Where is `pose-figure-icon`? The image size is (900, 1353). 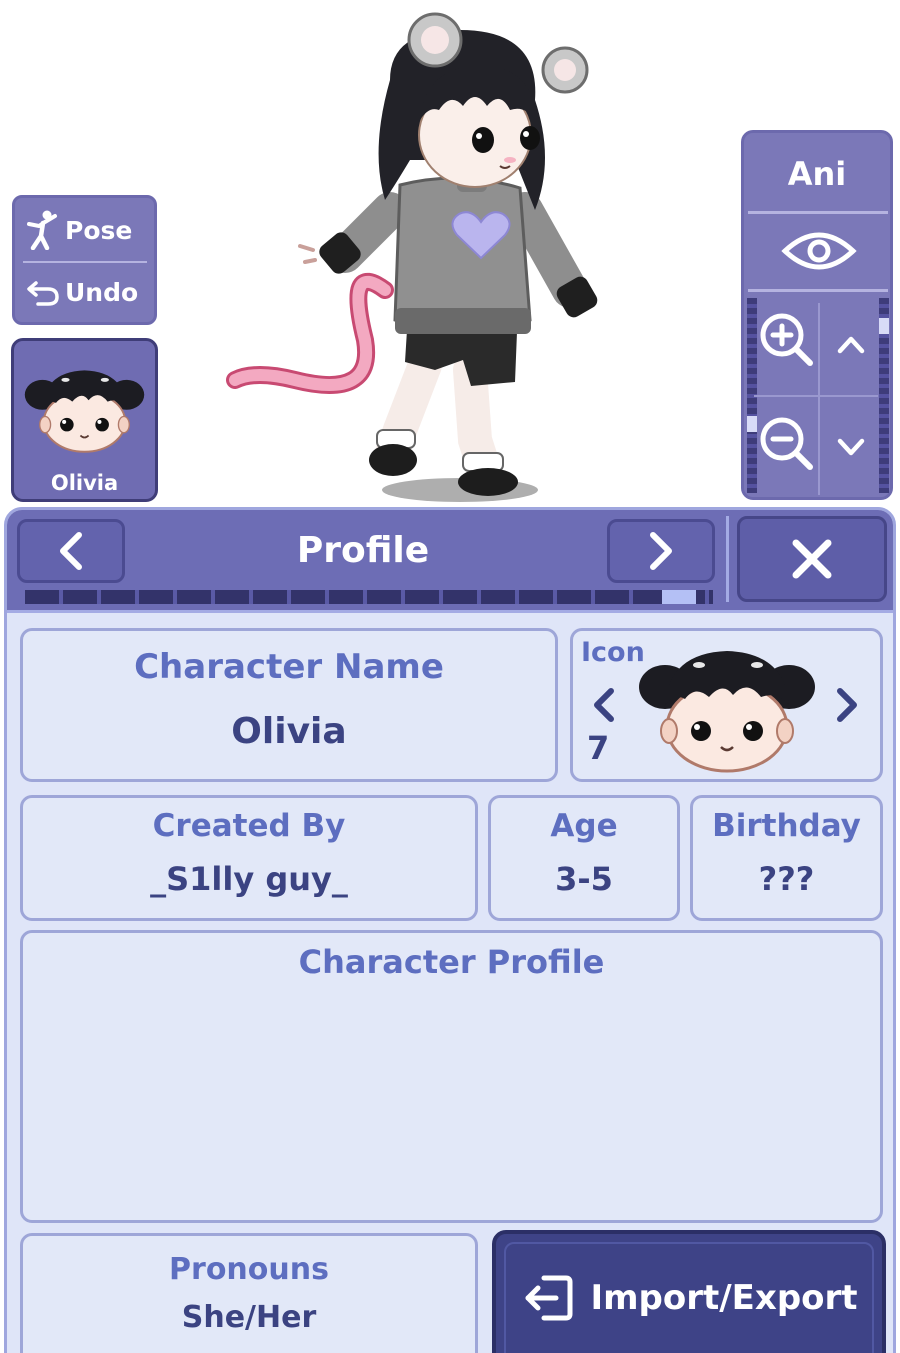 pose-figure-icon is located at coordinates (43, 230).